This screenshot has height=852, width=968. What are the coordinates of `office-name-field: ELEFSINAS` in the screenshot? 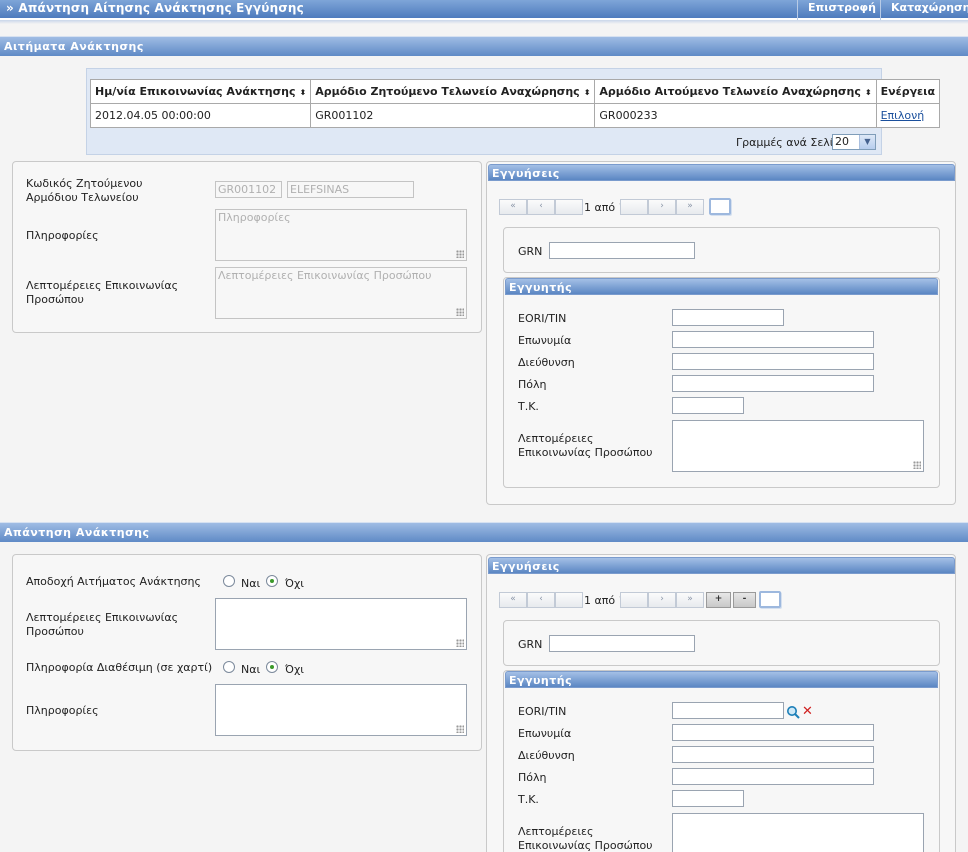 It's located at (350, 189).